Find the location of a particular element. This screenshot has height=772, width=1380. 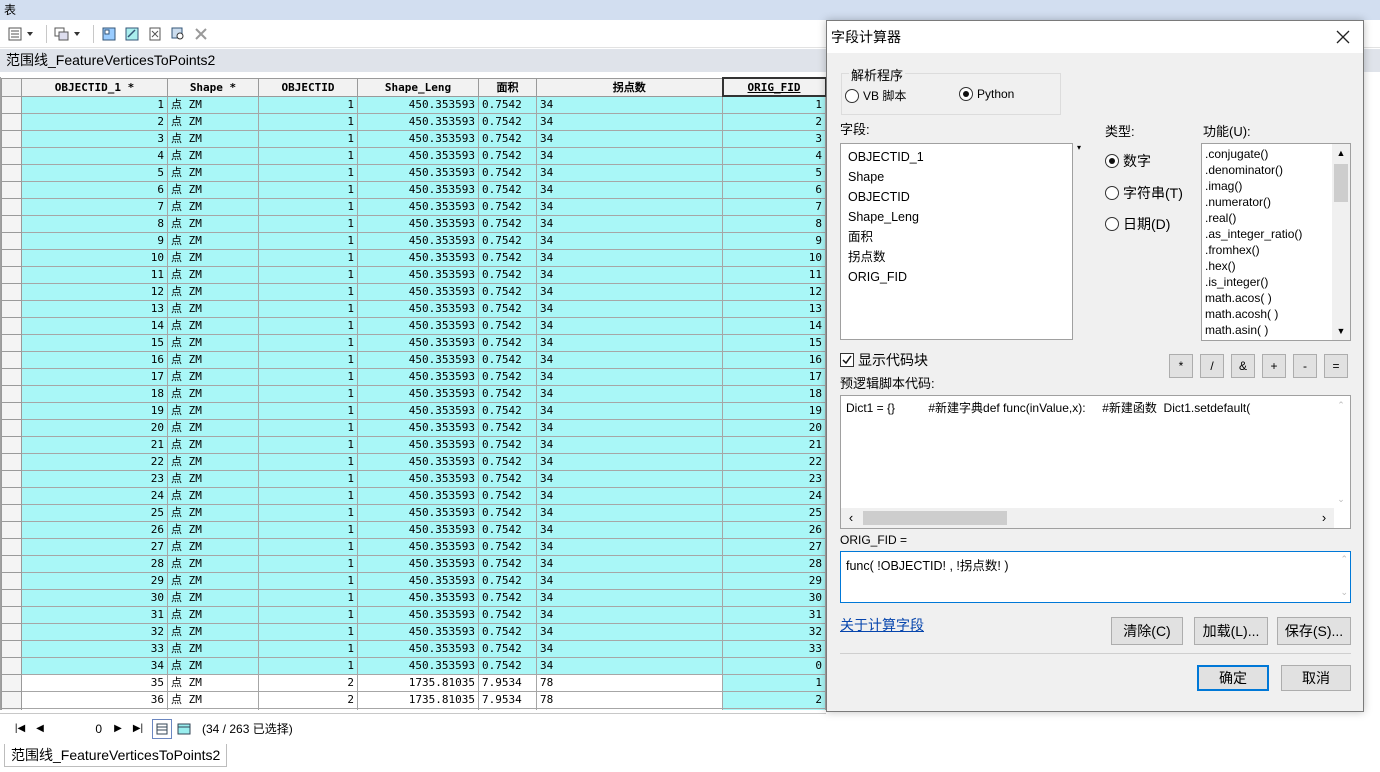

table-cell: 33 is located at coordinates (774, 648).